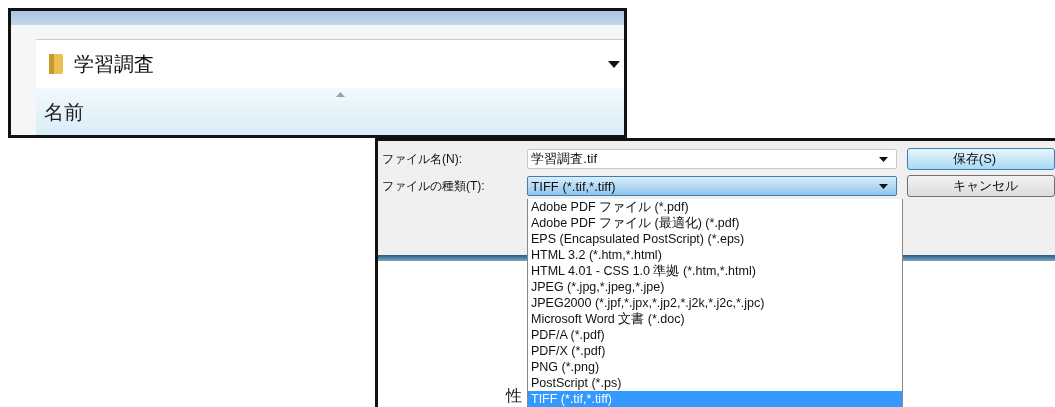 Image resolution: width=1055 pixels, height=407 pixels. I want to click on file-type-option: EPS (Encapsulated PostScript) (*.eps), so click(715, 239).